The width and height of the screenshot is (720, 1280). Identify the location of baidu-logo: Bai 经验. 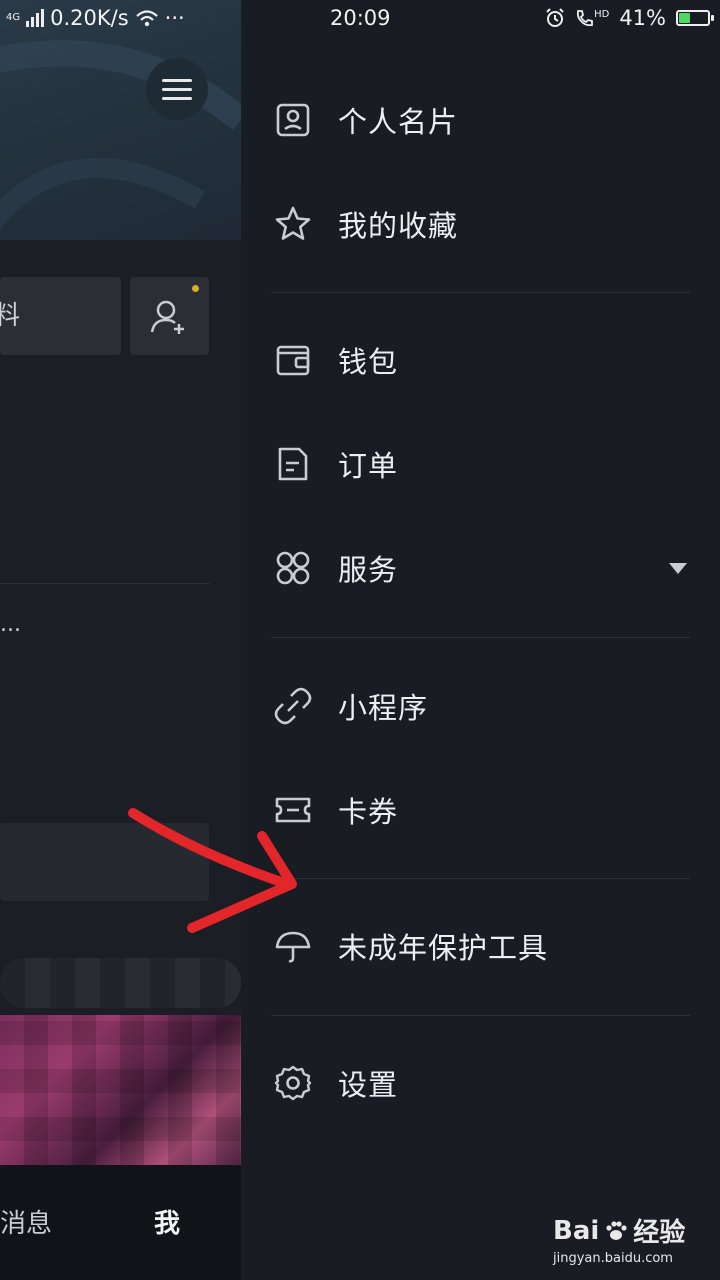
(619, 1230).